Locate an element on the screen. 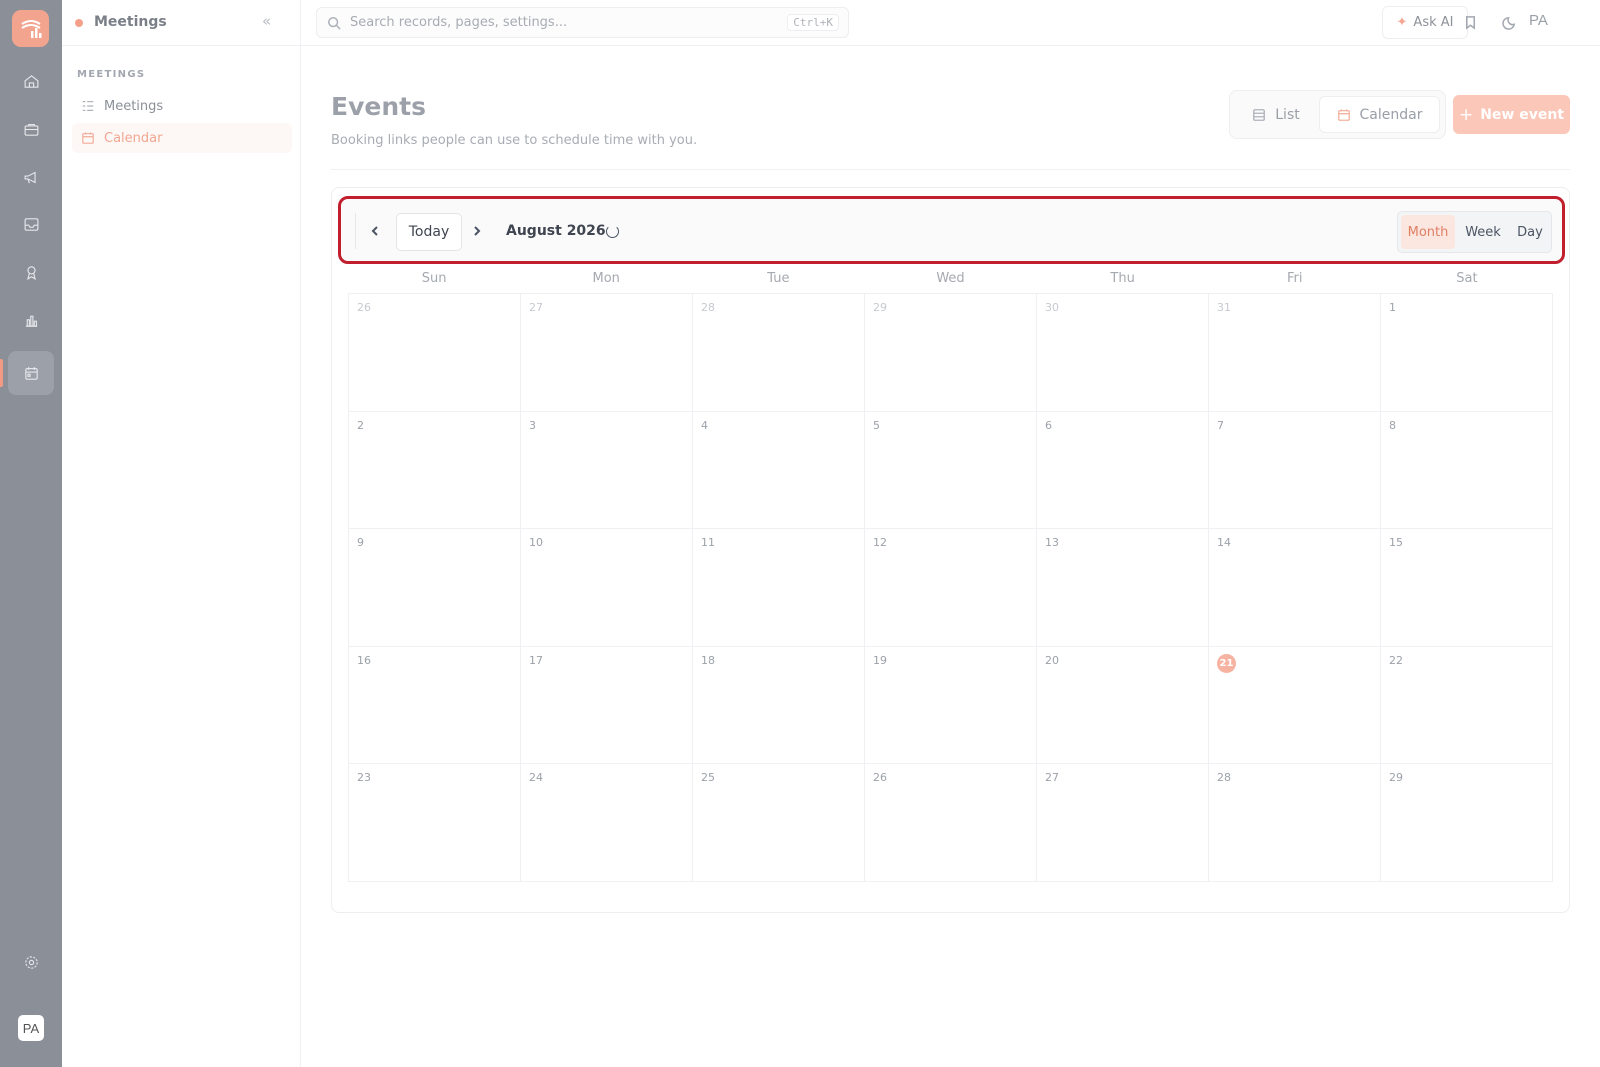 This screenshot has width=1600, height=1067. day-cell: 6 is located at coordinates (1123, 470).